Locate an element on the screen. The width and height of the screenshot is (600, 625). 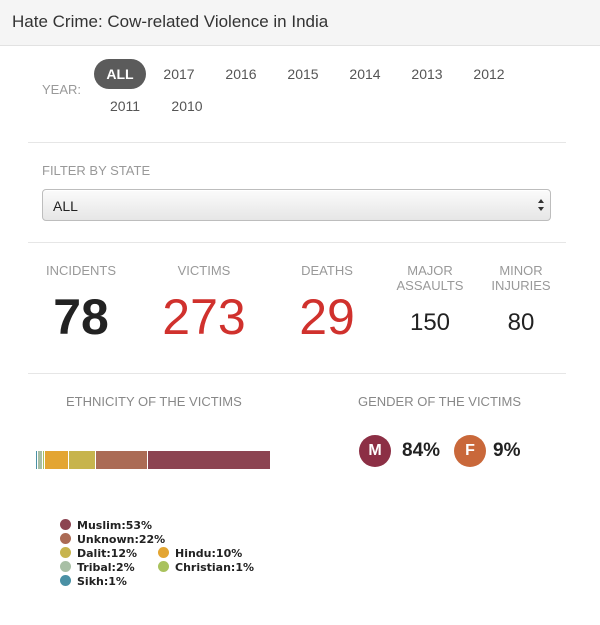
female-icon: F is located at coordinates (470, 451).